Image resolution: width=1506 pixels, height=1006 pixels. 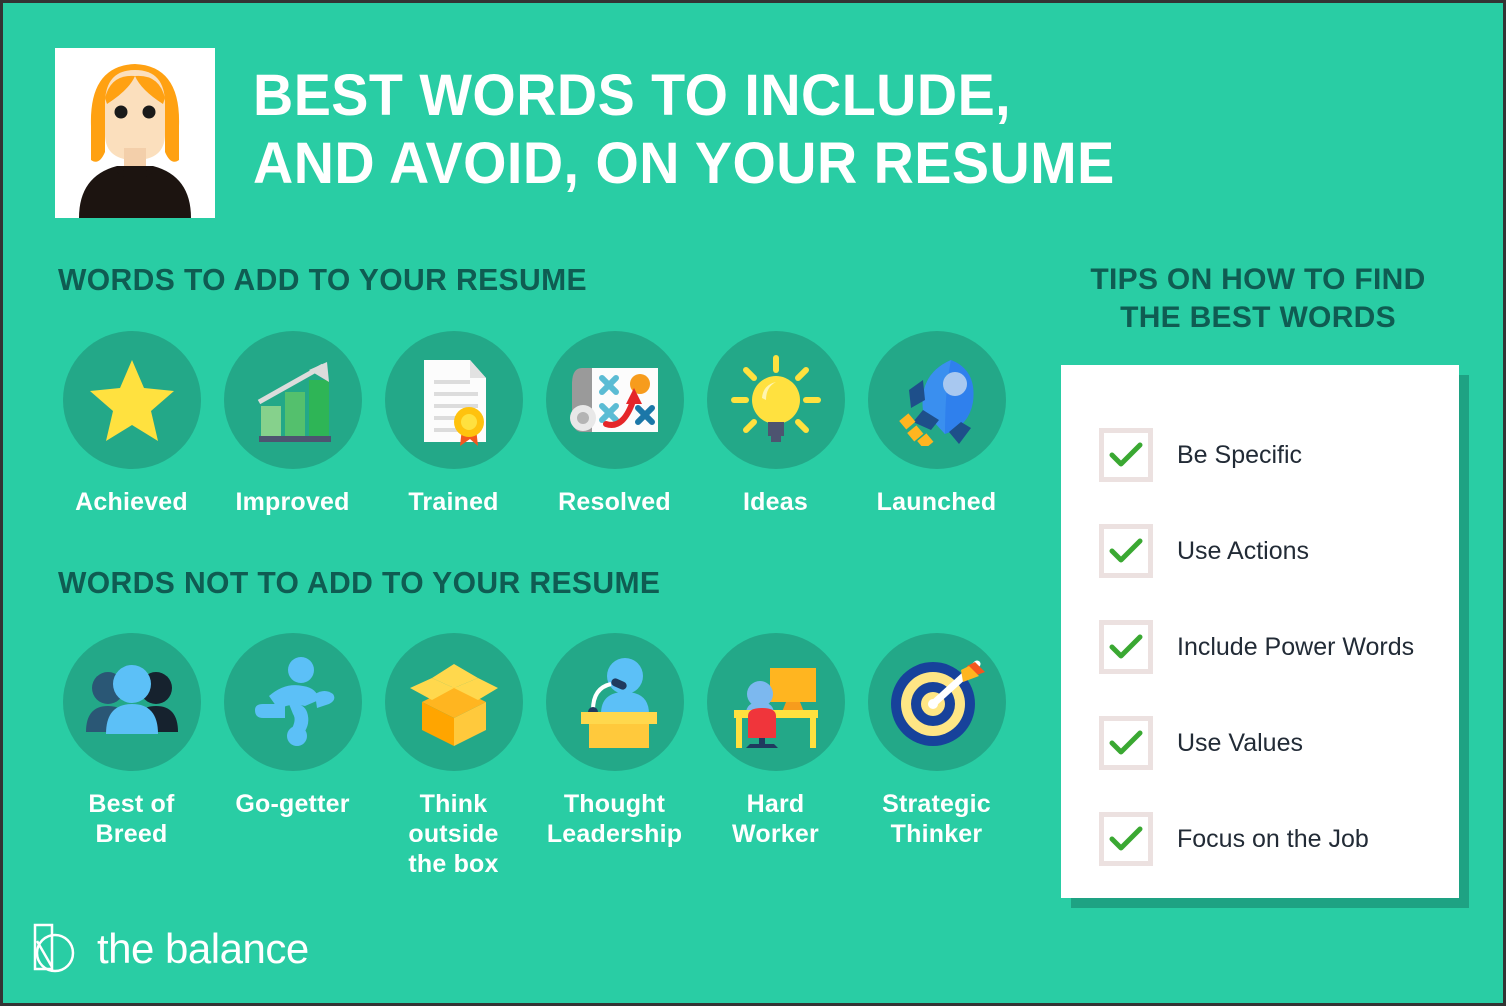 I want to click on portrait-svg, so click(x=135, y=133).